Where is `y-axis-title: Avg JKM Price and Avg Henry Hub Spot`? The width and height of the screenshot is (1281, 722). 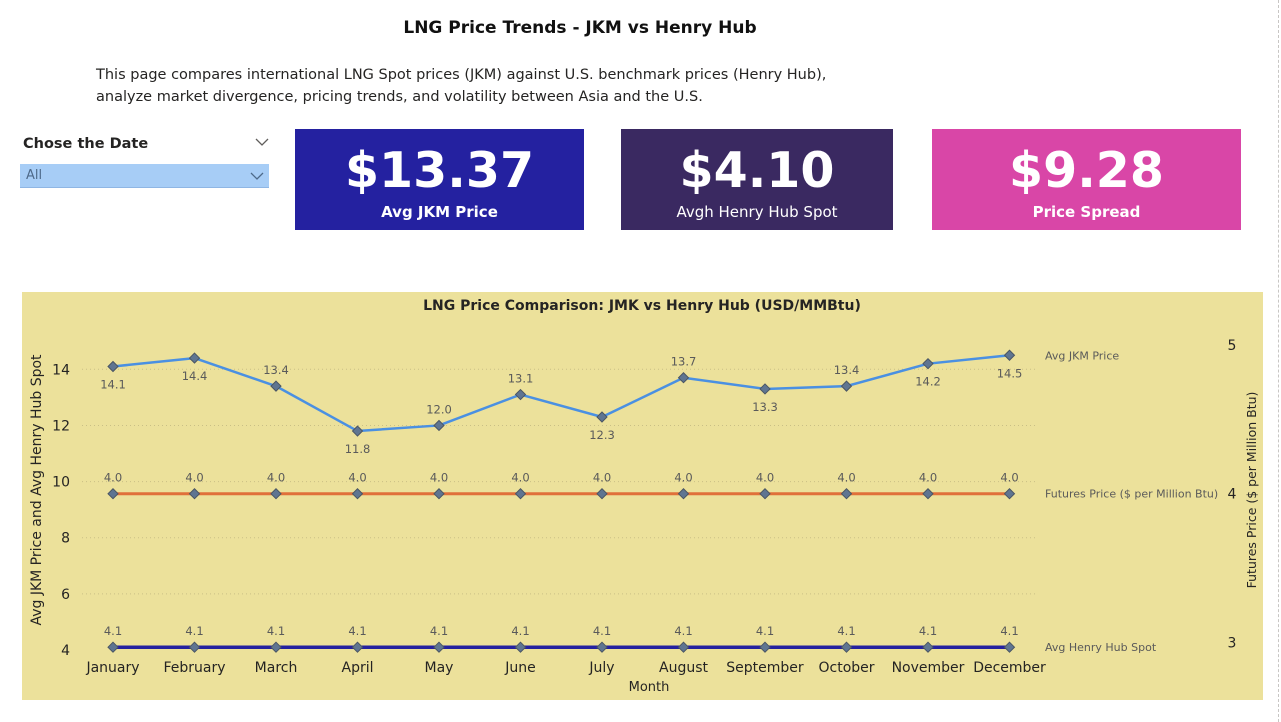 y-axis-title: Avg JKM Price and Avg Henry Hub Spot is located at coordinates (37, 490).